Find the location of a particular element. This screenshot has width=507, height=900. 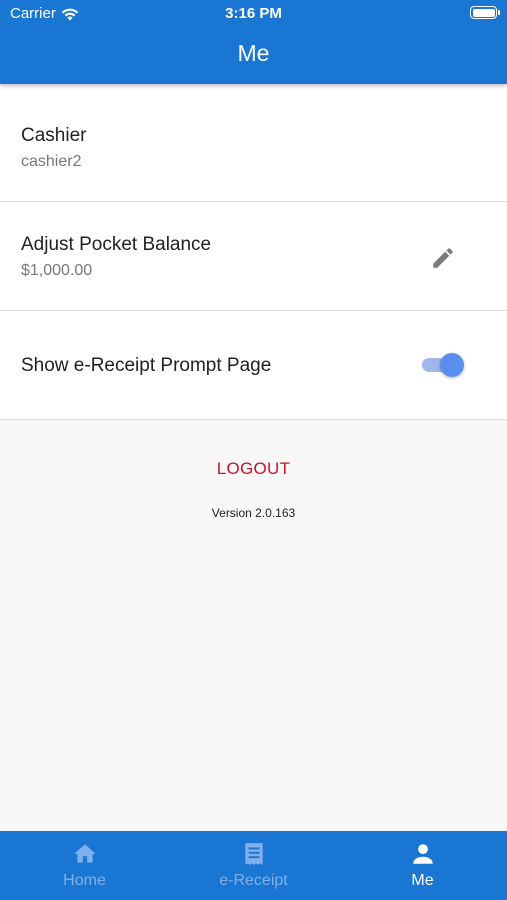

toggle-thumb is located at coordinates (452, 365).